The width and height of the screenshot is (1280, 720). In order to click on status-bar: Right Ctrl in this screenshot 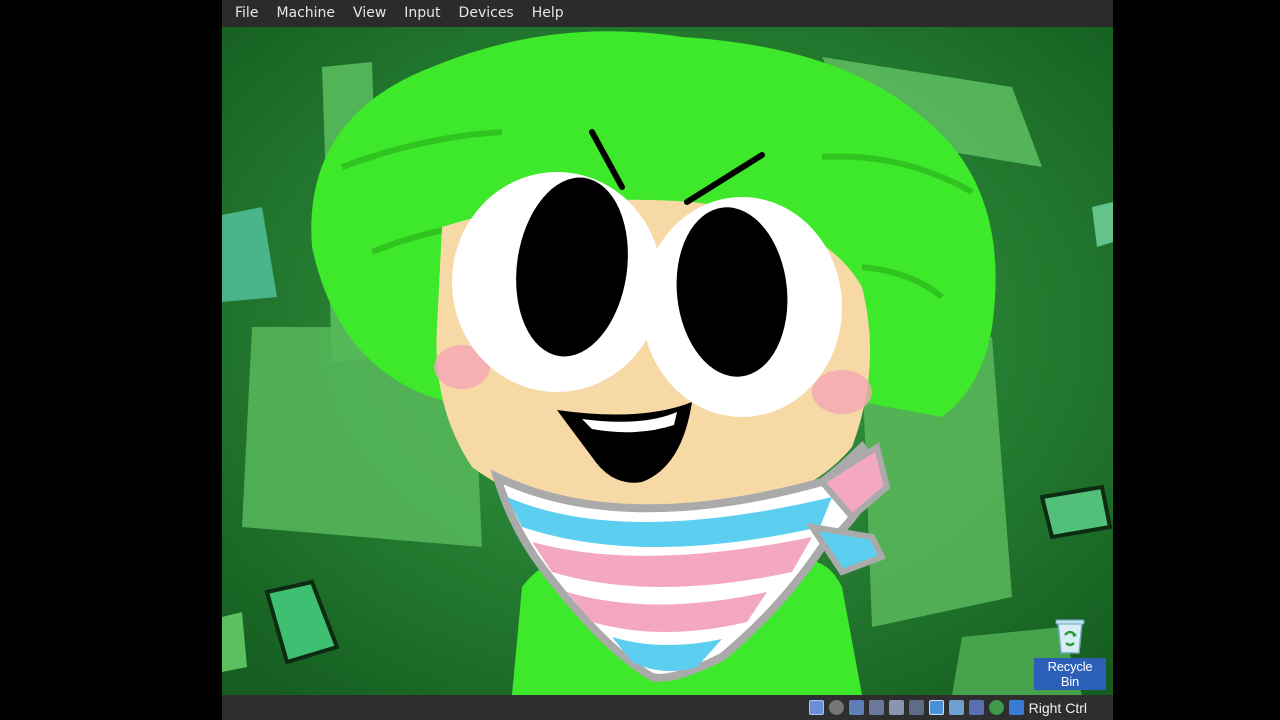, I will do `click(667, 707)`.